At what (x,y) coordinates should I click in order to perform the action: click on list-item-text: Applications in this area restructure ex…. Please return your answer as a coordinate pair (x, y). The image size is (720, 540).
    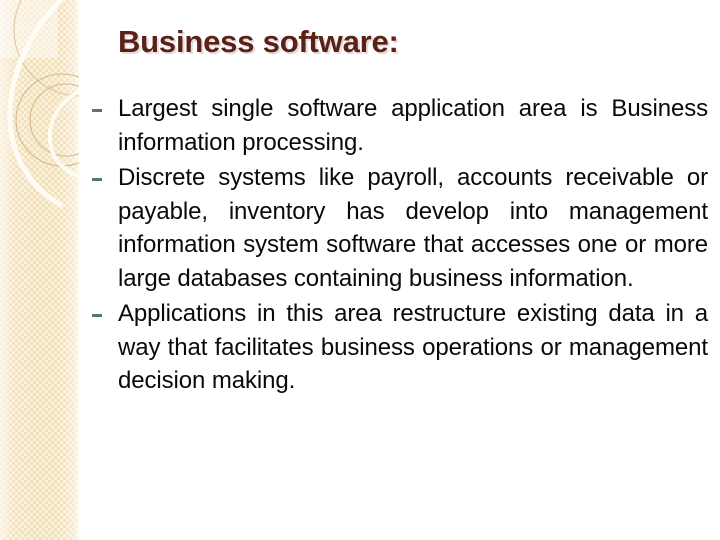
    Looking at the image, I should click on (413, 347).